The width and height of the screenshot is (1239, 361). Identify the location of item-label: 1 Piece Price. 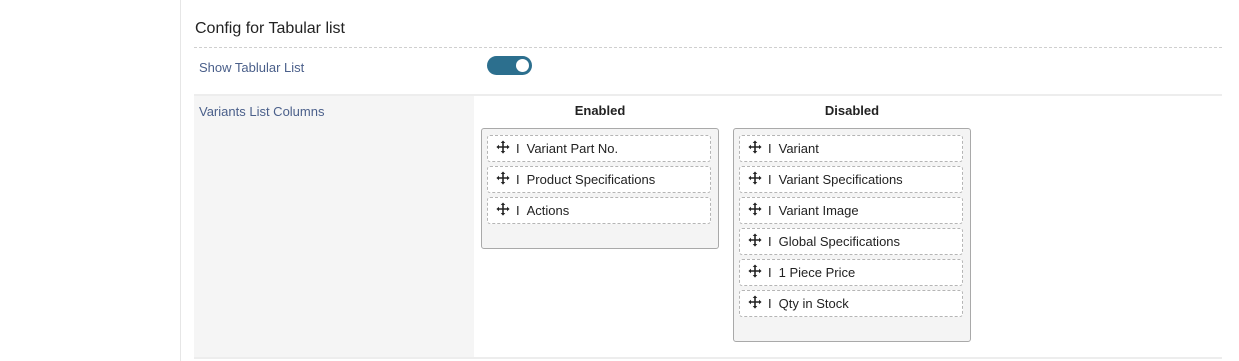
(817, 272).